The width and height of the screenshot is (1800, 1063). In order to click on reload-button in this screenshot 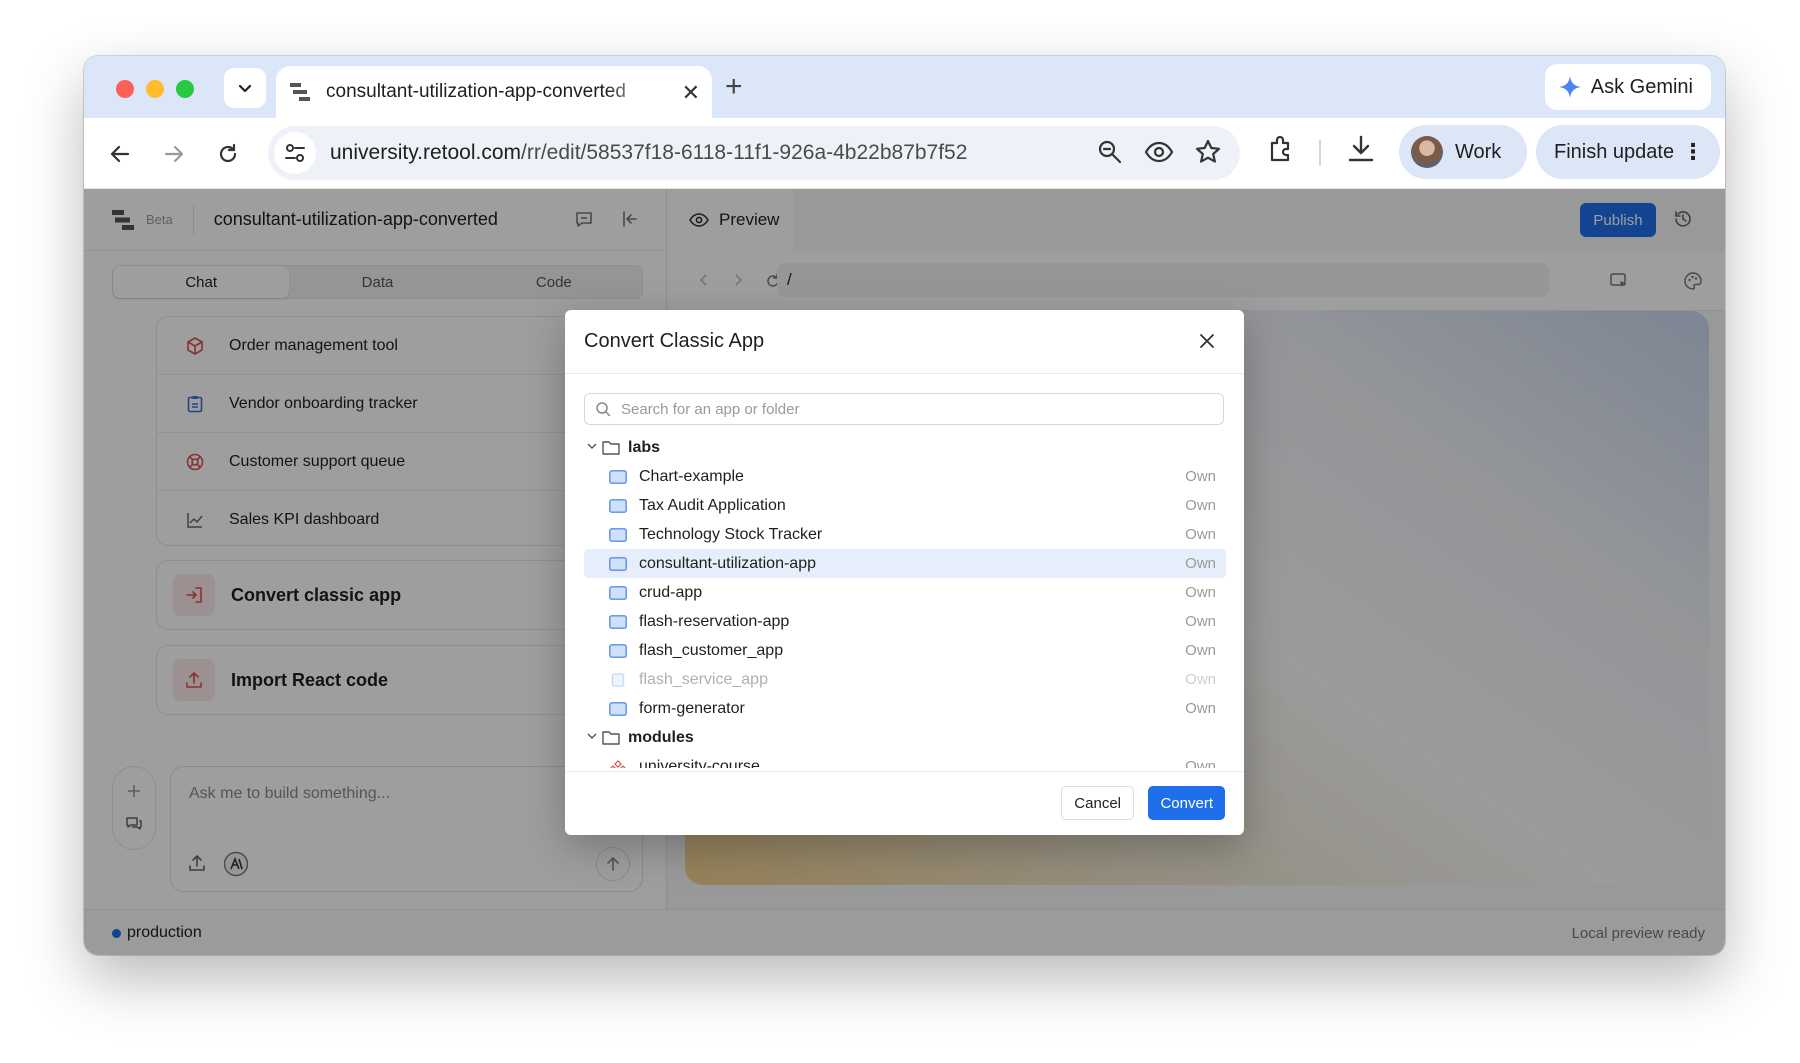, I will do `click(228, 154)`.